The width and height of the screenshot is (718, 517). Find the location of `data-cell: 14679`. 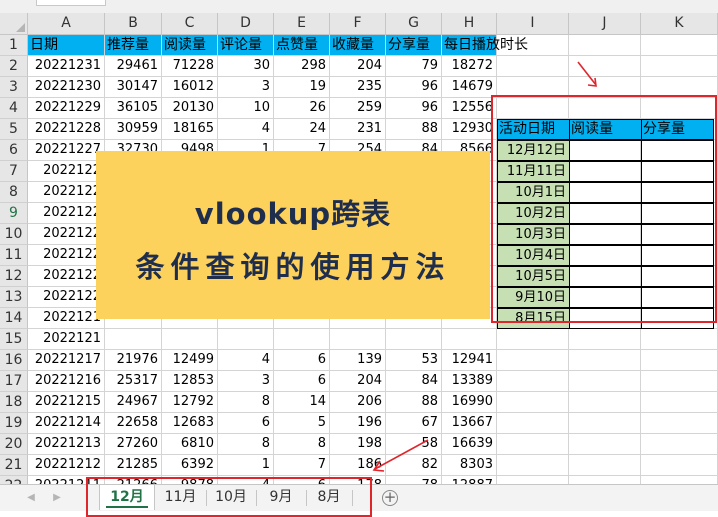

data-cell: 14679 is located at coordinates (469, 87).